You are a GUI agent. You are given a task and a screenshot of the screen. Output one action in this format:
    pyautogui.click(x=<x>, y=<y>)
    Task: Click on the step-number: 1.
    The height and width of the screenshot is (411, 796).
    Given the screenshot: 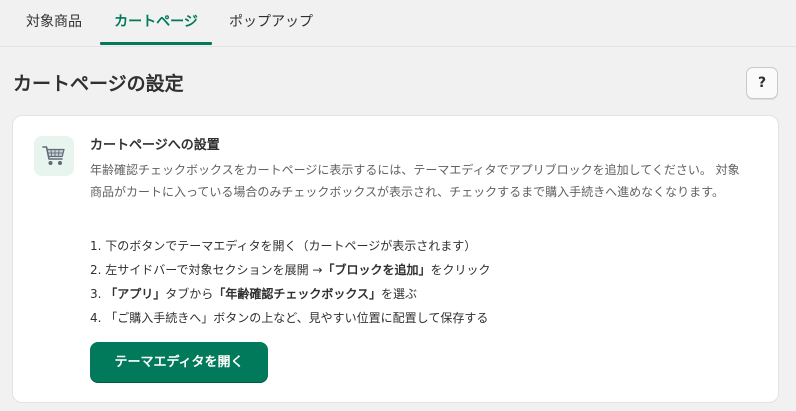 What is the action you would take?
    pyautogui.click(x=96, y=246)
    